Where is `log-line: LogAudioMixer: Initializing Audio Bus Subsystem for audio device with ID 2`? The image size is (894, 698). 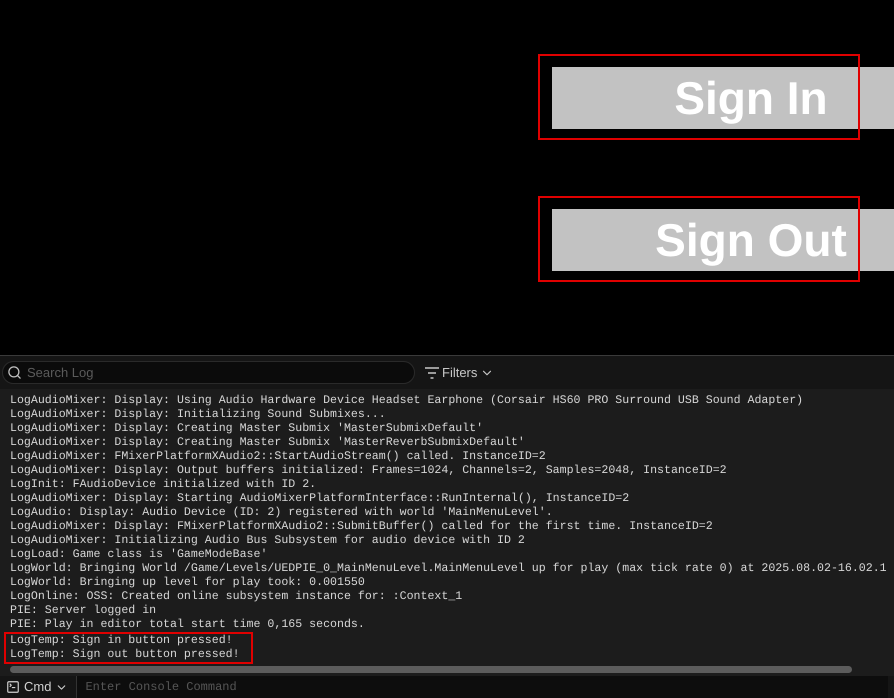 log-line: LogAudioMixer: Initializing Audio Bus Subsystem for audio device with ID 2 is located at coordinates (268, 541).